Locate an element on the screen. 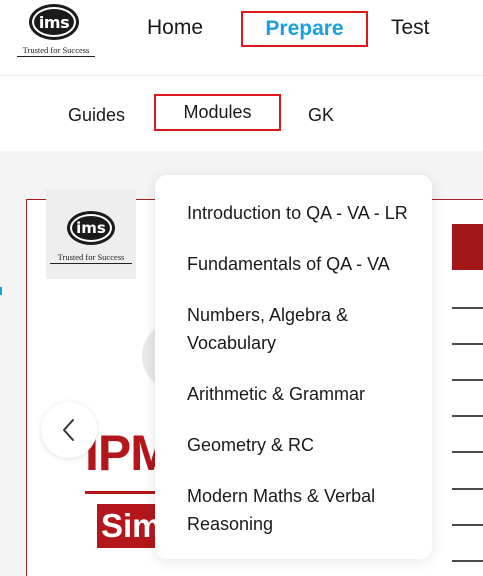 The image size is (483, 576). module-item-intro: Introduction to QA - VA - LR is located at coordinates (309, 213).